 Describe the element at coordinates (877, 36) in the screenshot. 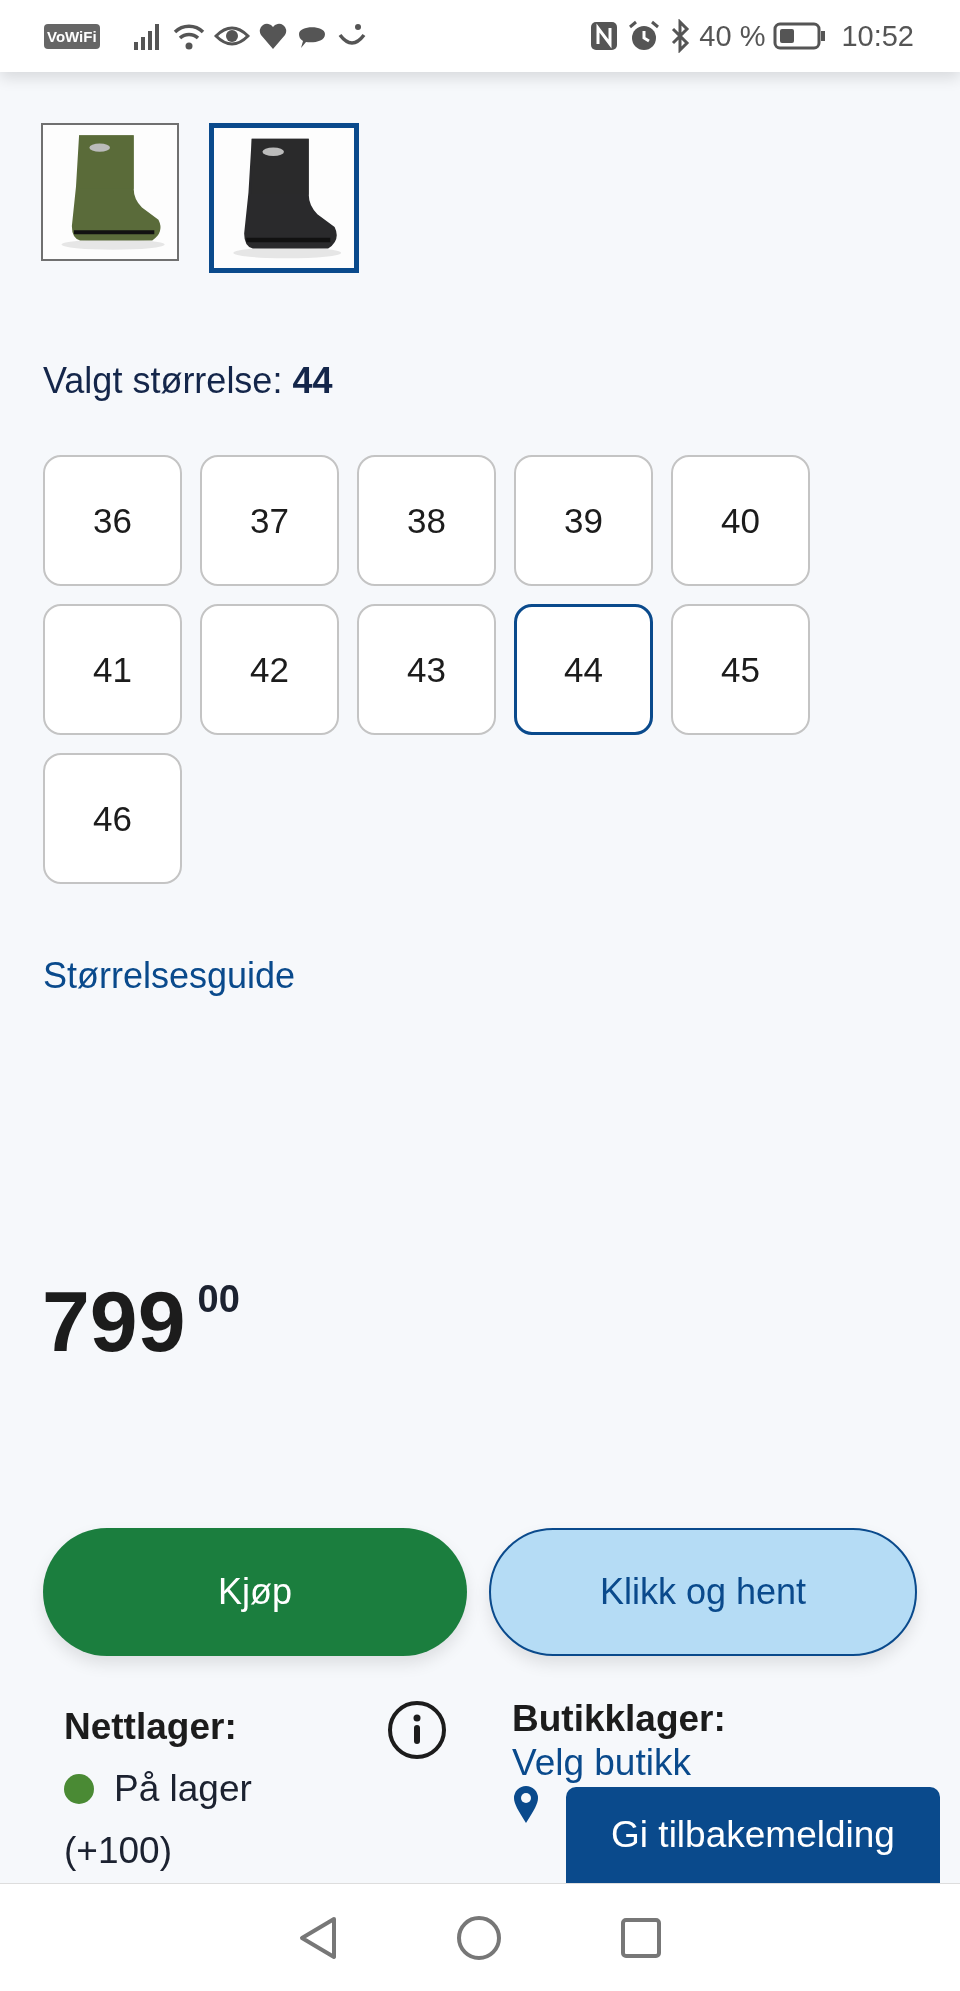

I see `clock-time: 10:52` at that location.